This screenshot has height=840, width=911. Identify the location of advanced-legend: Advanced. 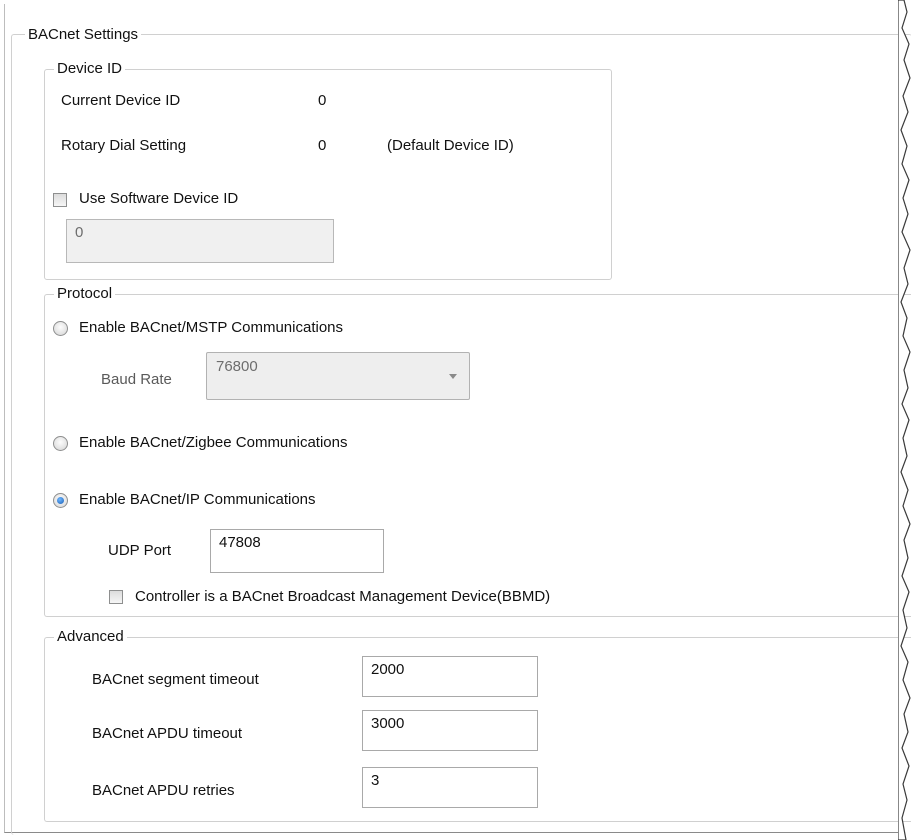
(90, 637).